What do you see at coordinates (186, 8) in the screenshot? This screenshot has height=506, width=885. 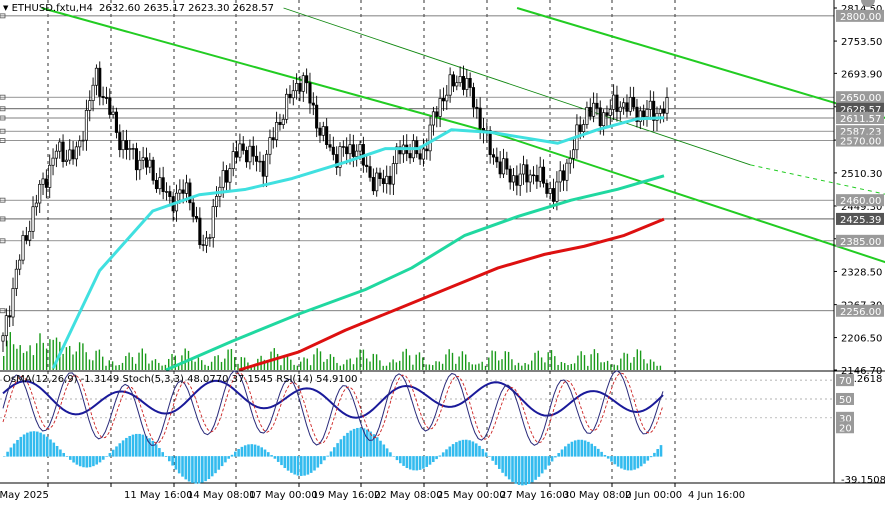 I see `ohlc-readout: 2632.60 2635.17 2623.30 2628.57` at bounding box center [186, 8].